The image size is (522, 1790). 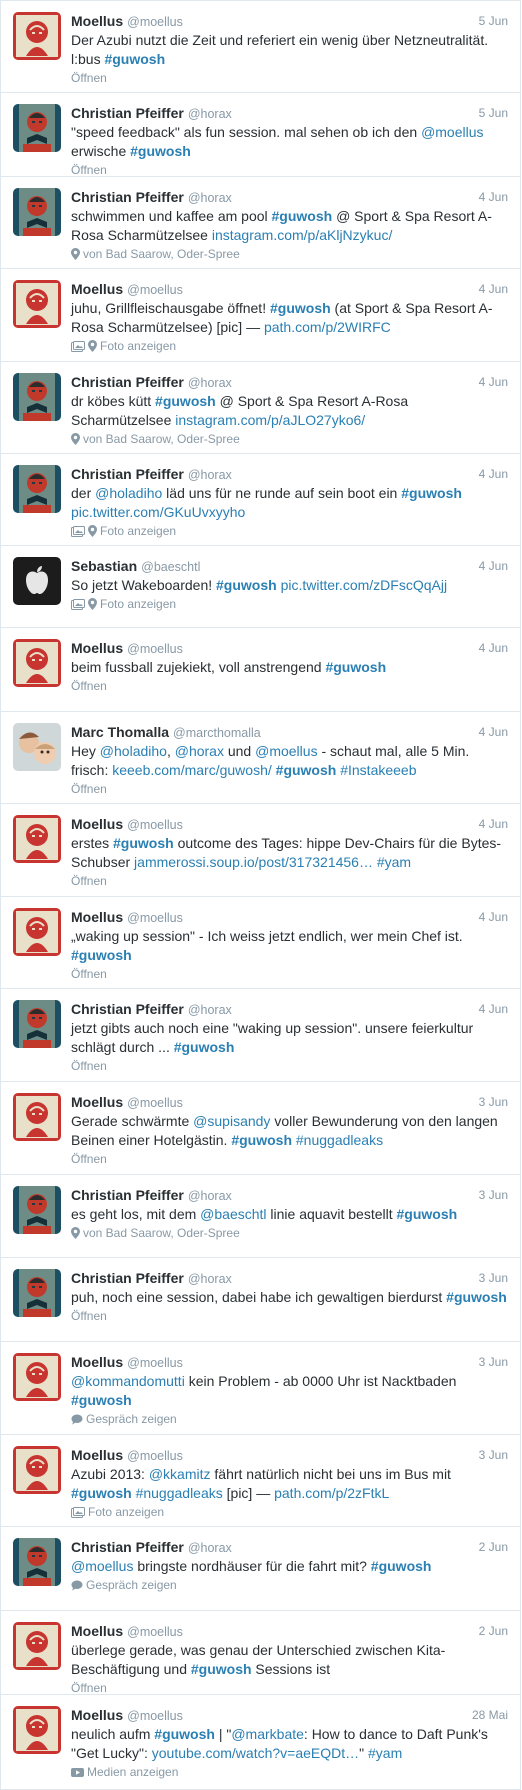 I want to click on tweet-link: @markbate, so click(x=267, y=1734).